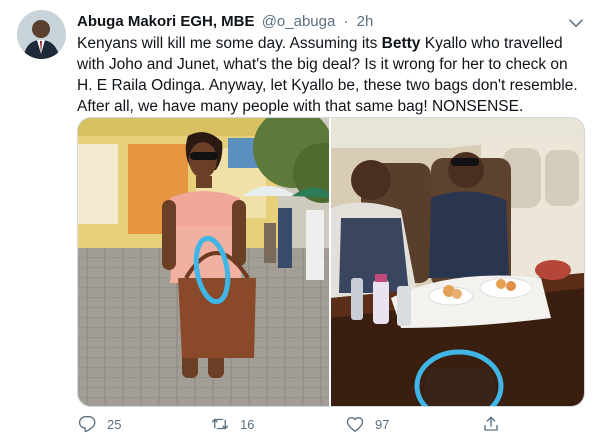 Image resolution: width=600 pixels, height=443 pixels. Describe the element at coordinates (99, 424) in the screenshot. I see `reply-button: 25` at that location.